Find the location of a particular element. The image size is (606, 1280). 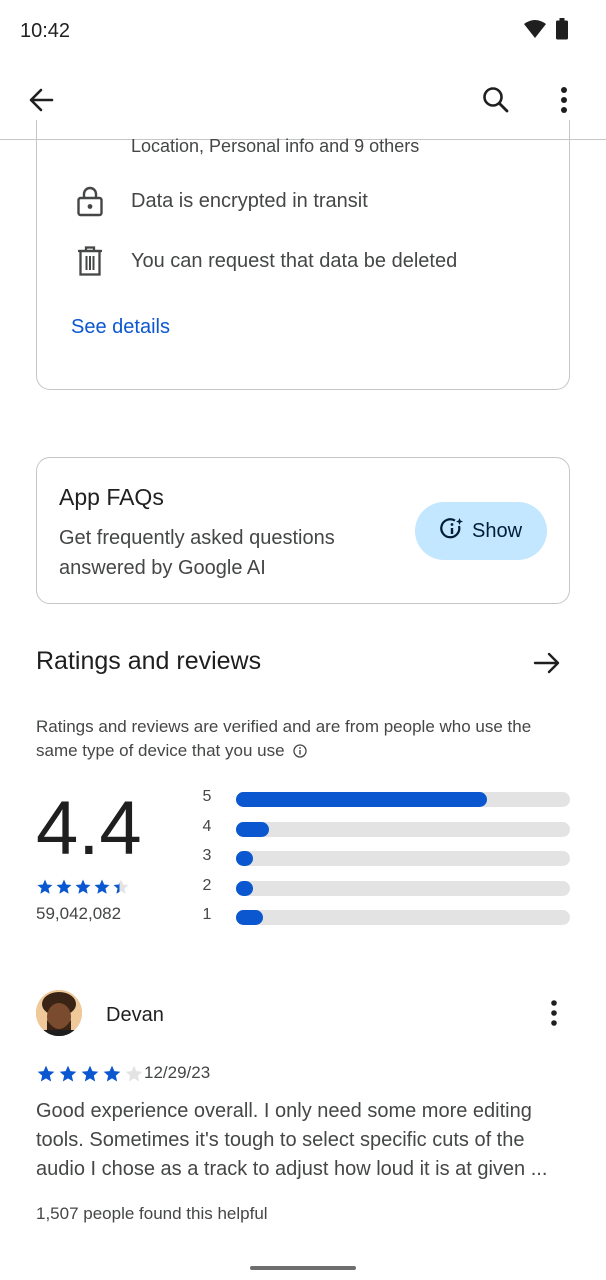

rating-bar-1: 1 is located at coordinates (386, 916).